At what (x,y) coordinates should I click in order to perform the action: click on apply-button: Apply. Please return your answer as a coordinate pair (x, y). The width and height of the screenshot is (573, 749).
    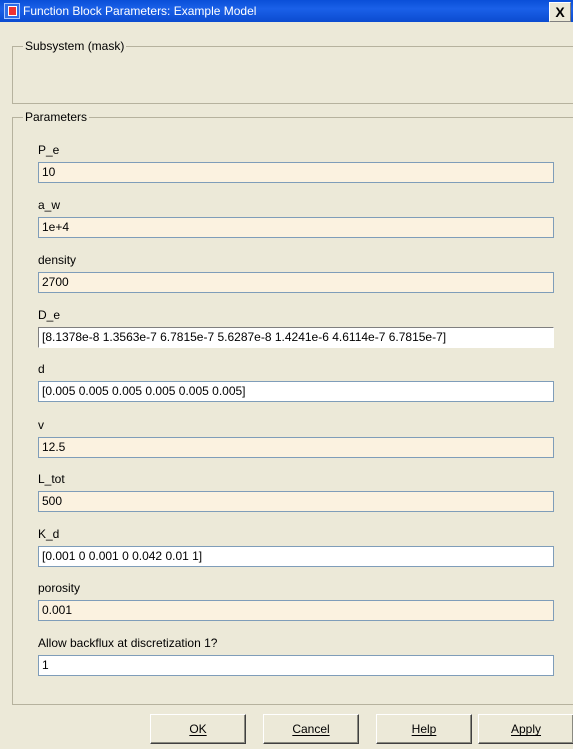
    Looking at the image, I should click on (525, 729).